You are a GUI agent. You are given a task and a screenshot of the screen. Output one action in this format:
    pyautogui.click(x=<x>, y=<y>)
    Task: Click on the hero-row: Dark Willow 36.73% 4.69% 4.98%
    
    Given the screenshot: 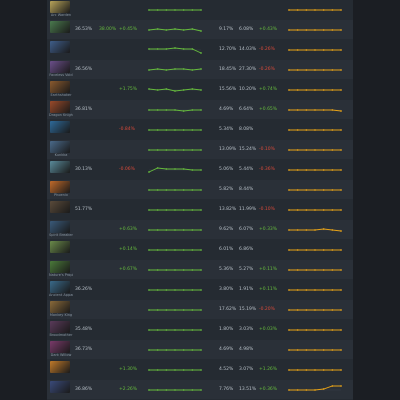 What is the action you would take?
    pyautogui.click(x=200, y=349)
    